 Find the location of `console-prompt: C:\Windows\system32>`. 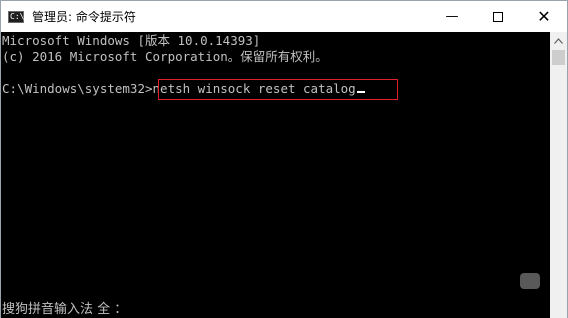

console-prompt: C:\Windows\system32> is located at coordinates (77, 88).